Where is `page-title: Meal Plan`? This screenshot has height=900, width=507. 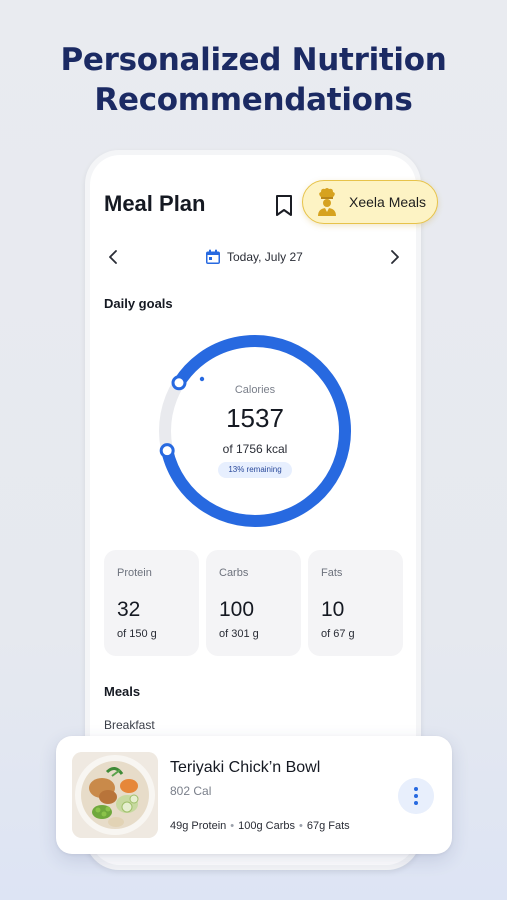
page-title: Meal Plan is located at coordinates (155, 203).